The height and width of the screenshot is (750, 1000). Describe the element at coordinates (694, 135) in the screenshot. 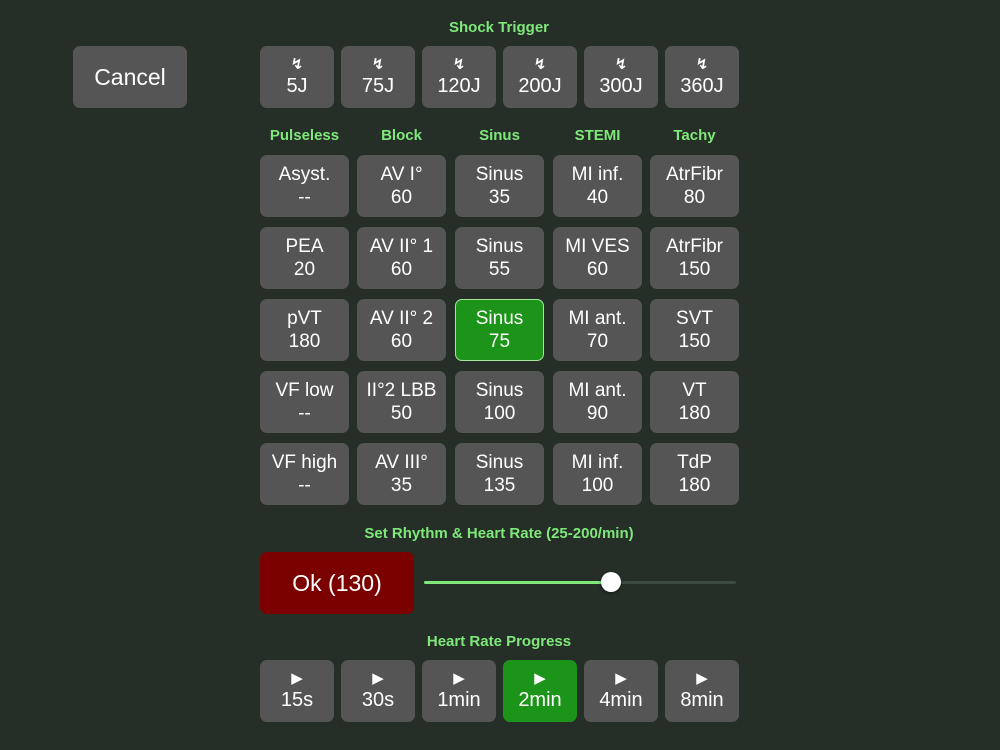

I see `column-header-tachy: Tachy` at that location.